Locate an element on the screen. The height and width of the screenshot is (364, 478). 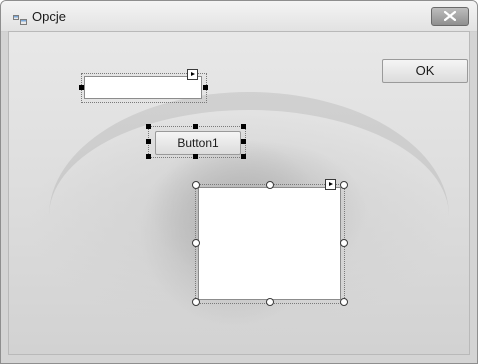
close-button is located at coordinates (450, 16).